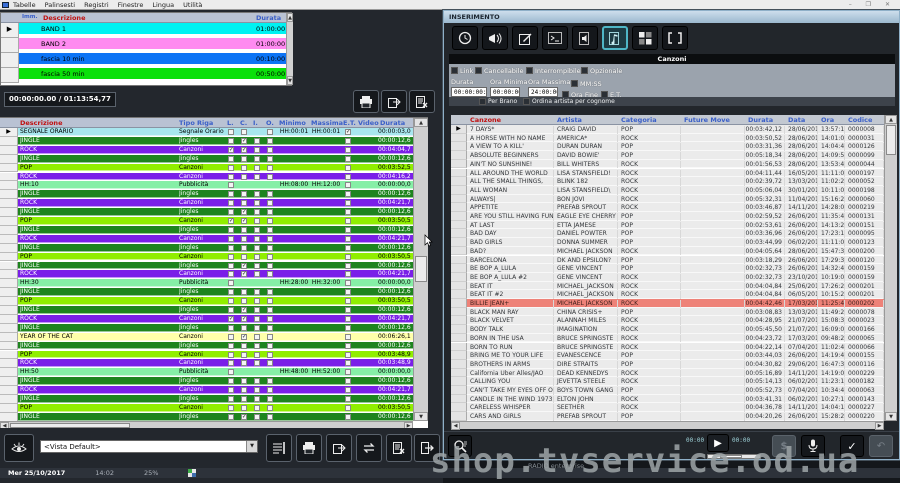  What do you see at coordinates (469, 92) in the screenshot?
I see `durata-input` at bounding box center [469, 92].